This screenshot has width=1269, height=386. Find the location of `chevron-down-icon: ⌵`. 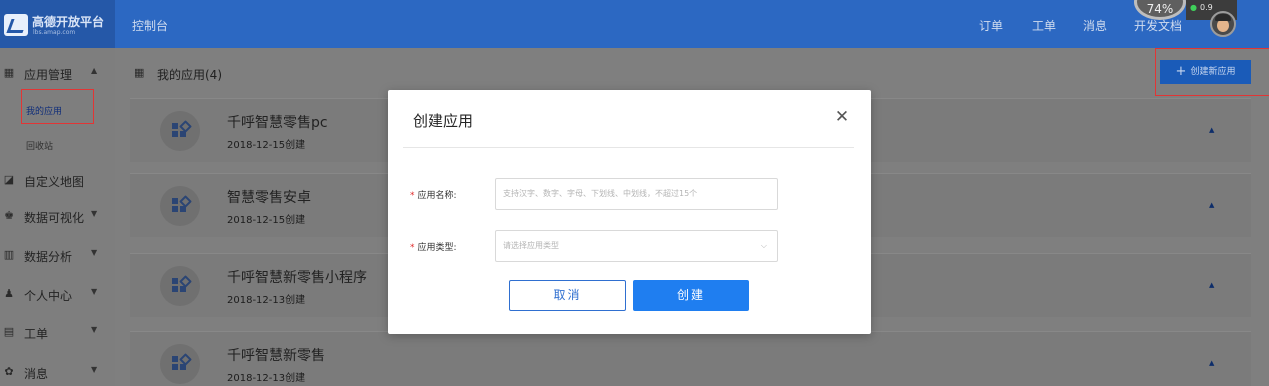

chevron-down-icon: ⌵ is located at coordinates (763, 245).